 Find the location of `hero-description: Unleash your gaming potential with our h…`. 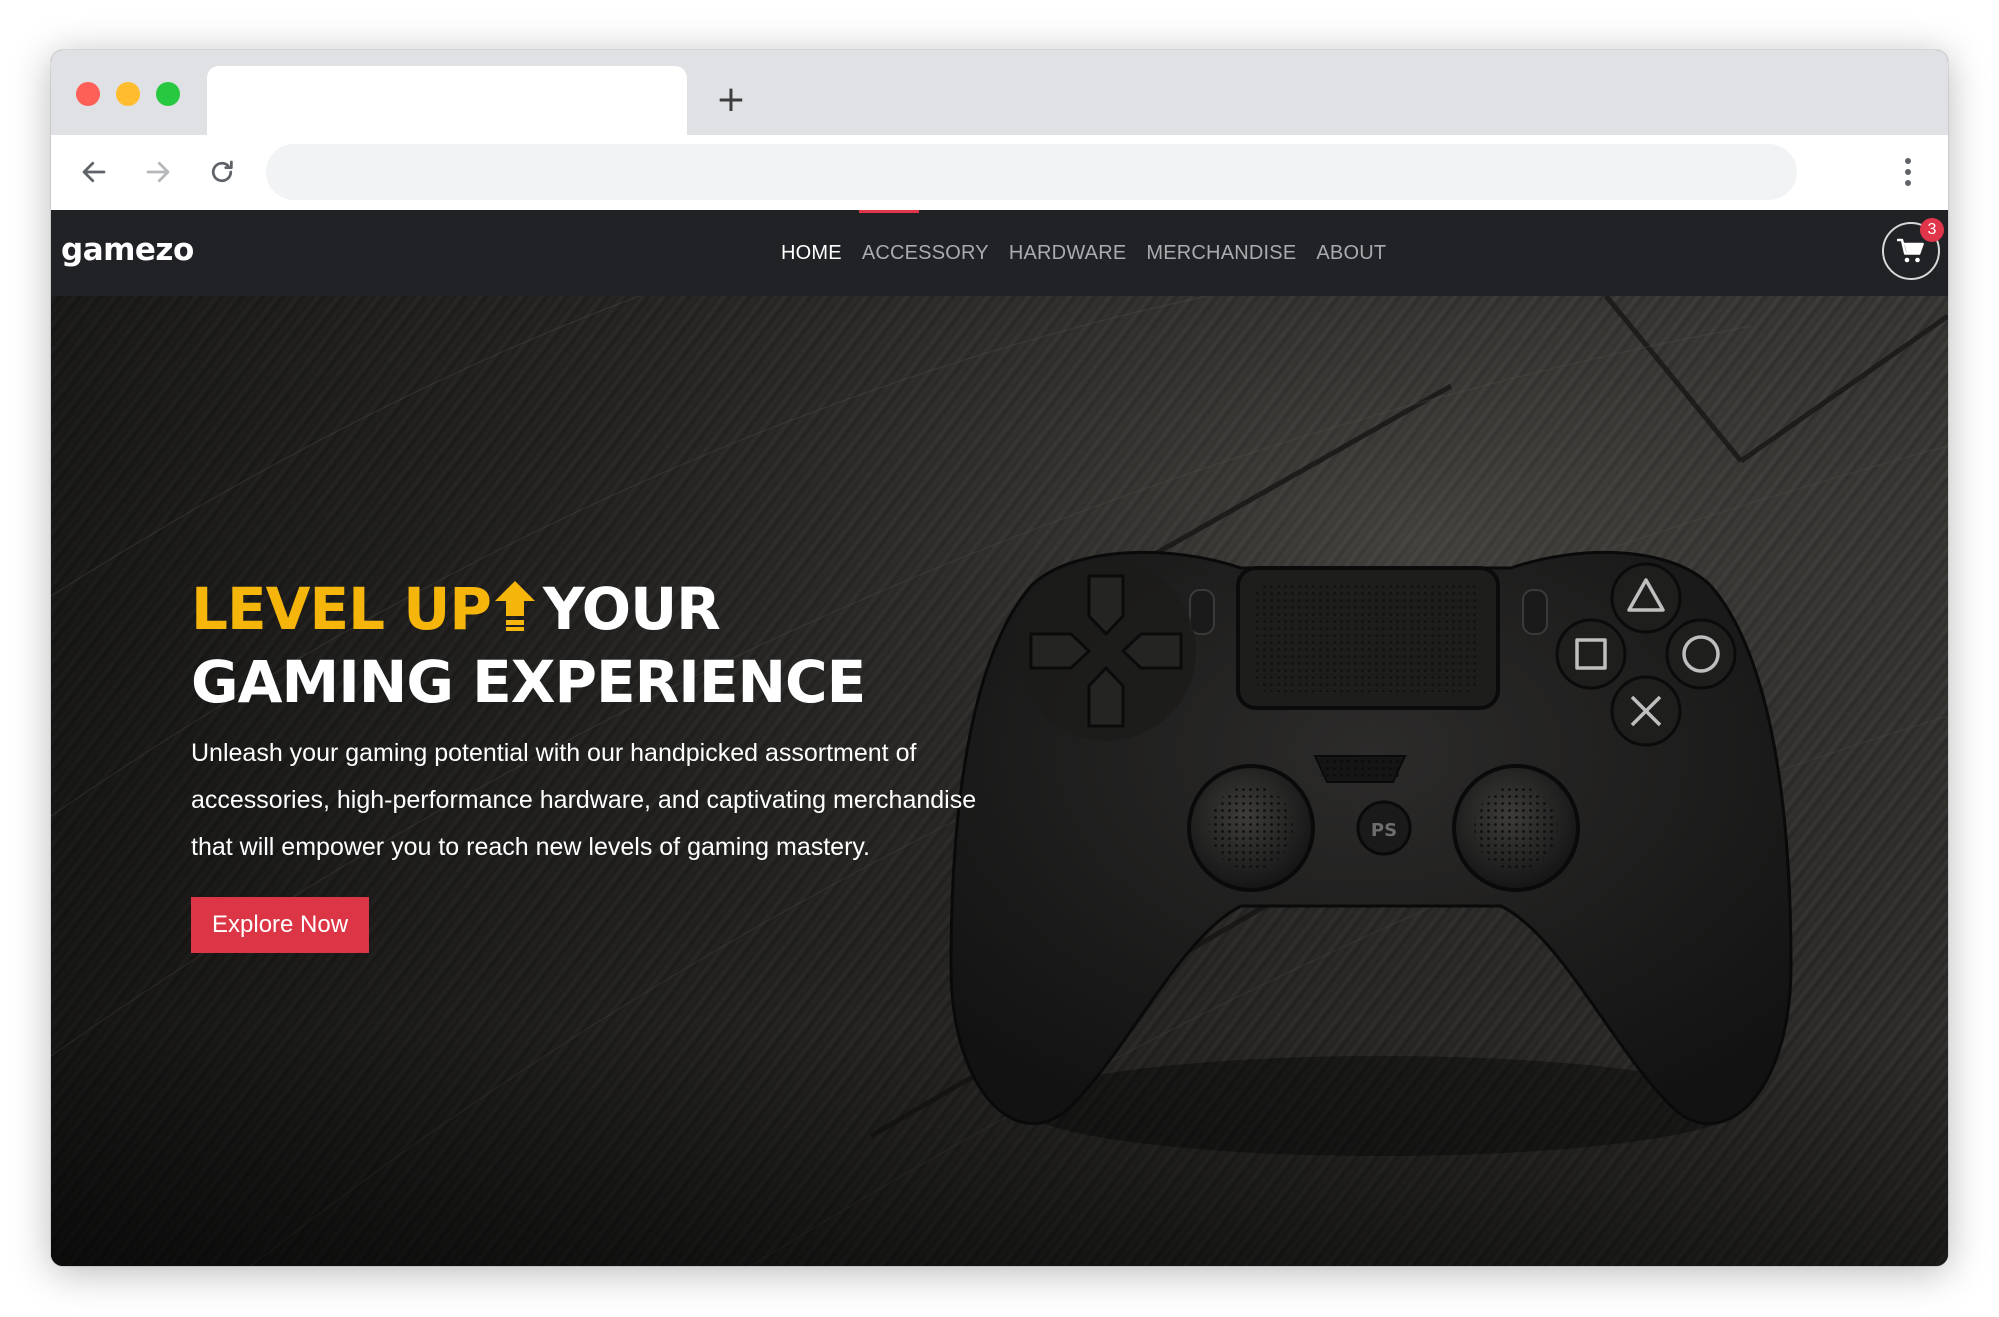

hero-description: Unleash your gaming potential with our h… is located at coordinates (584, 800).